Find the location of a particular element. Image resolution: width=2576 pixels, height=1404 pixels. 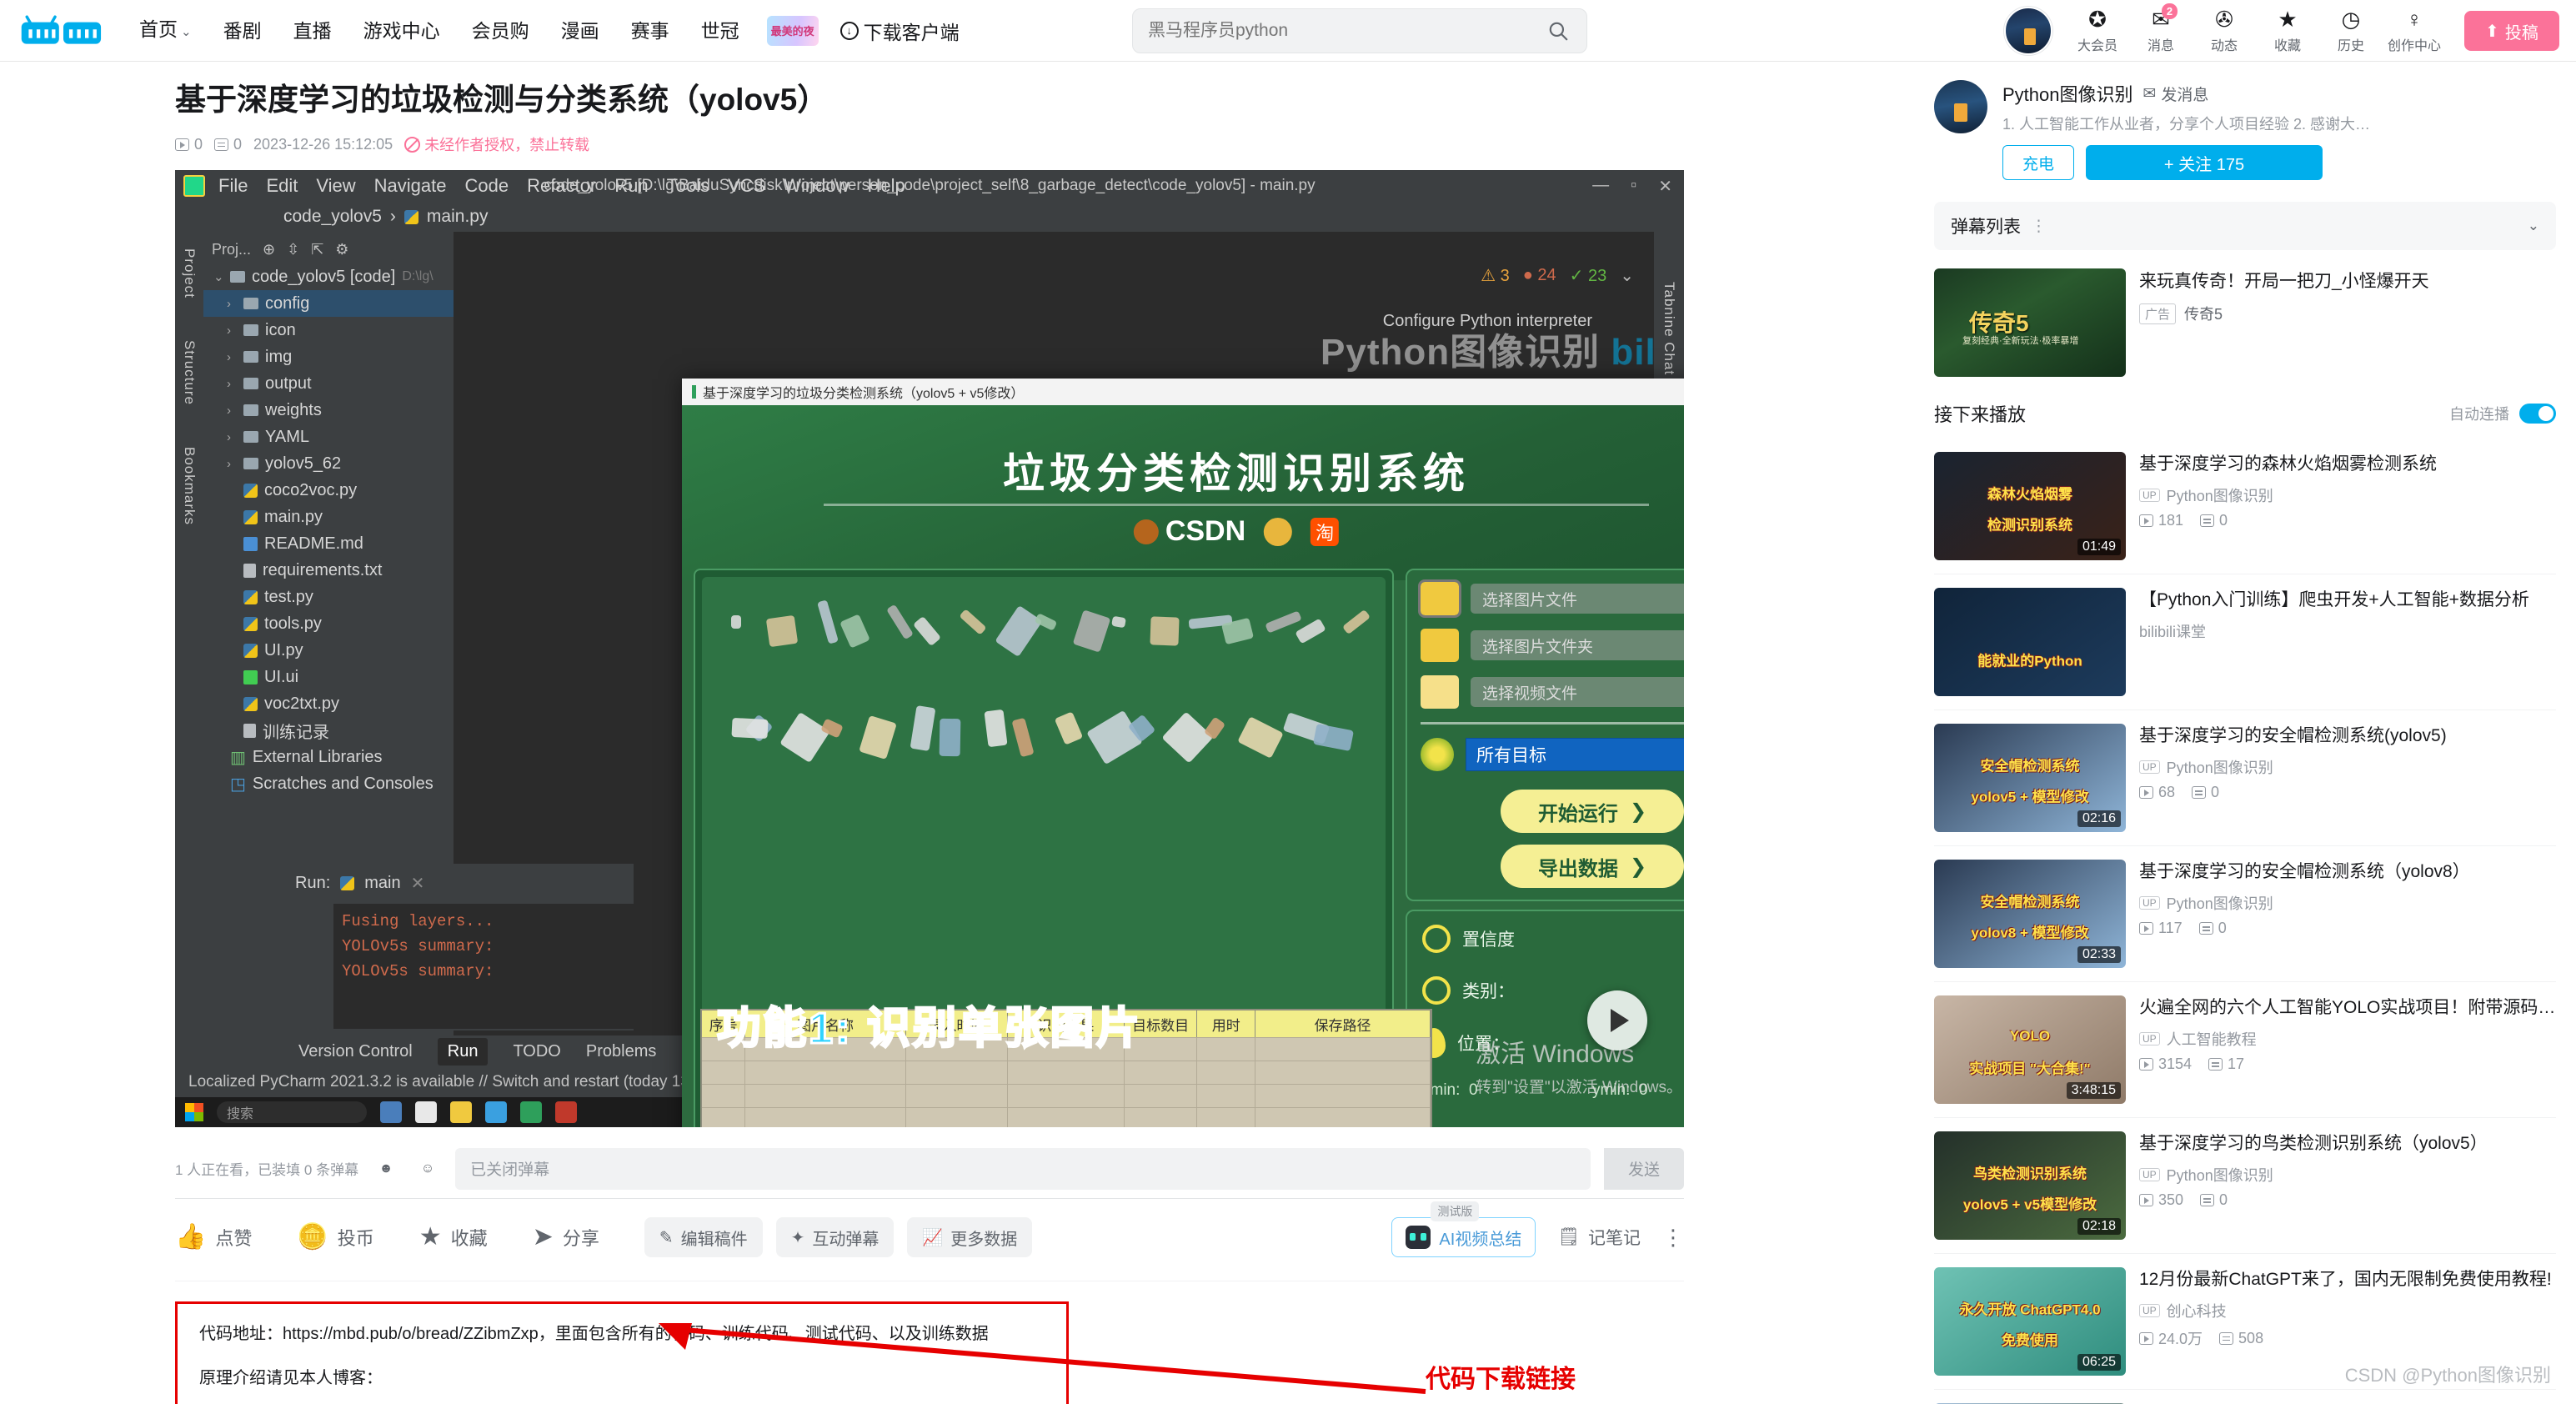

pick-image-folder-row: 选择图片文件夹 is located at coordinates (1552, 645).